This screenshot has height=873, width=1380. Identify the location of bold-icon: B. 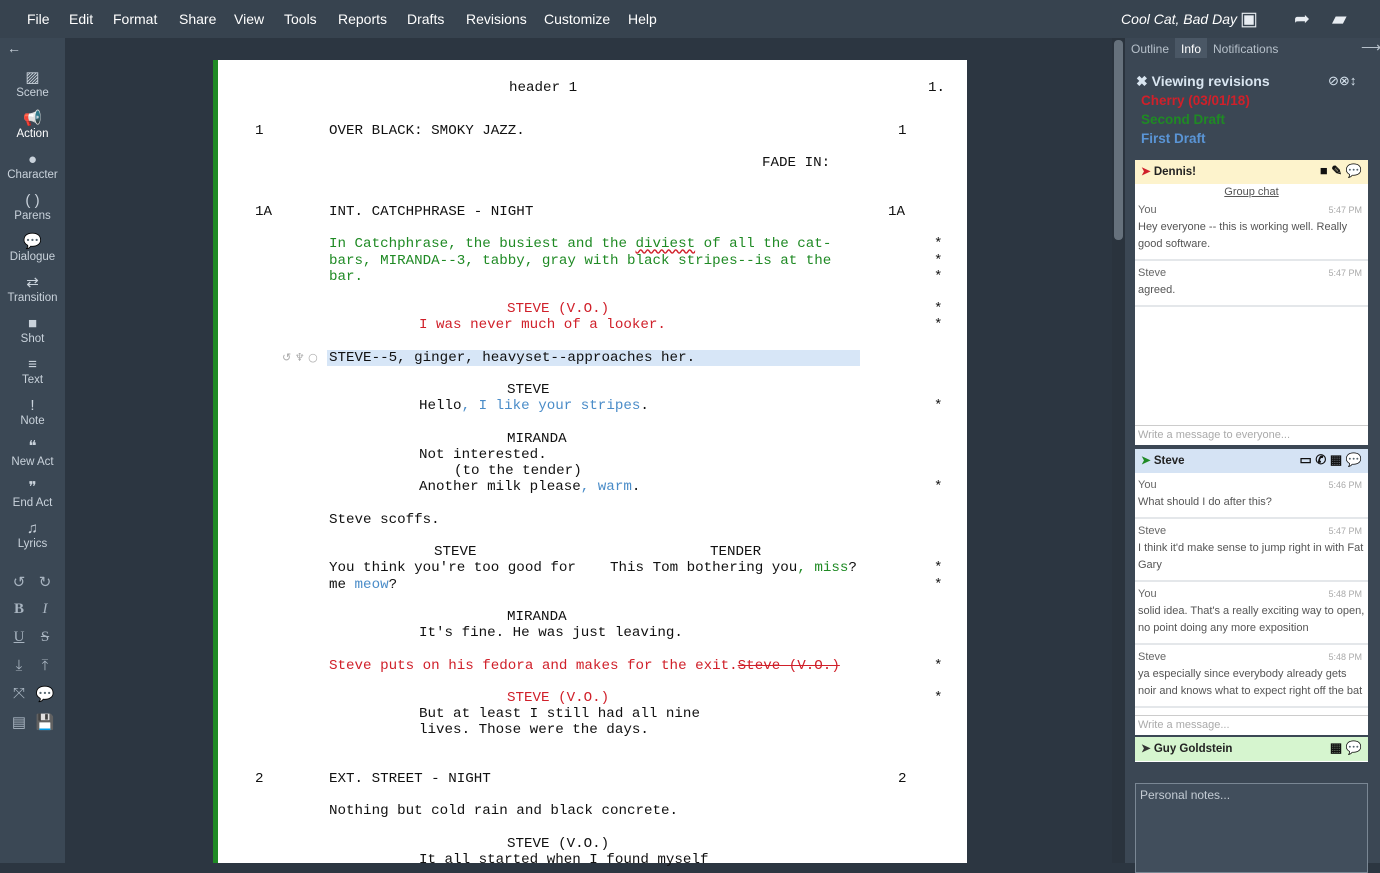
(19, 609).